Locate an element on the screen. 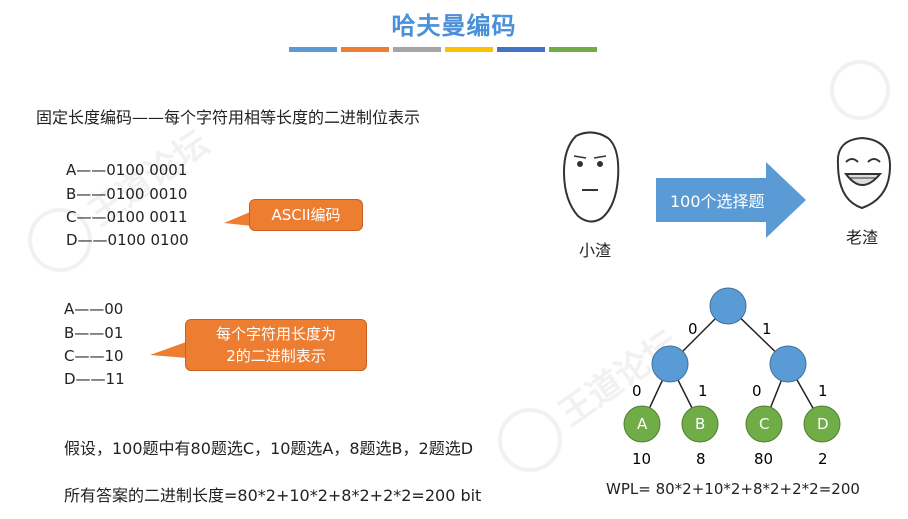  slide-title: 哈夫曼编码 is located at coordinates (454, 26).